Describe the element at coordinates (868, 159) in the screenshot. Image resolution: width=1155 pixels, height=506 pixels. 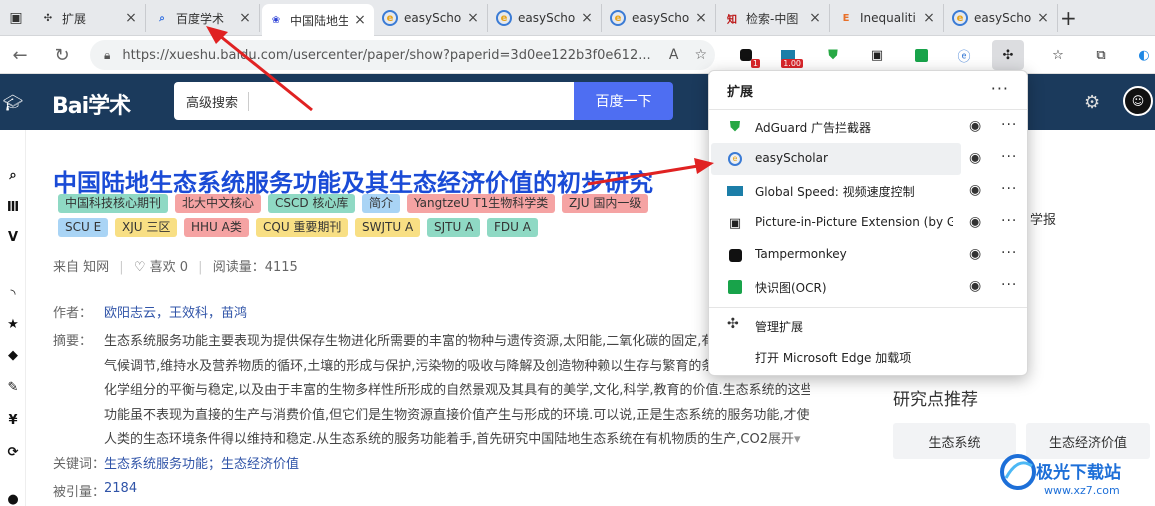
I see `extension-item: e easyScholar ◉ ···` at that location.